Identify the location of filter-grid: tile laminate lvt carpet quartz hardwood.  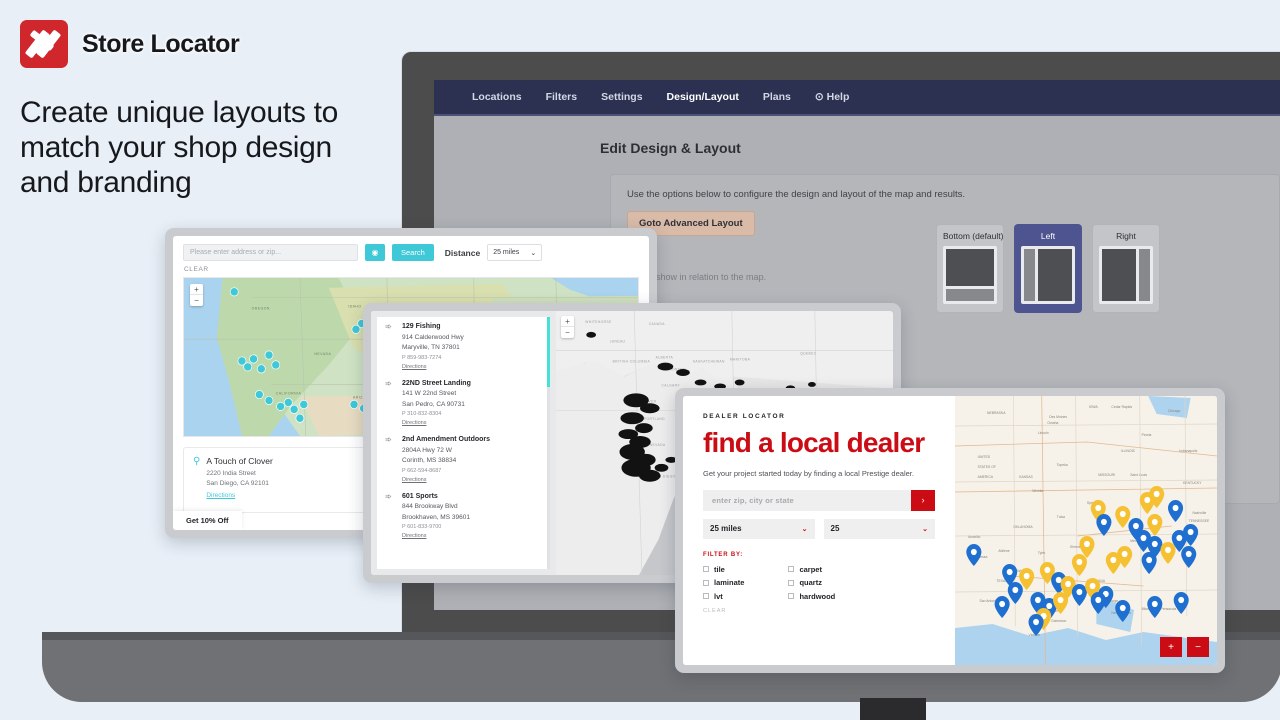
(819, 583).